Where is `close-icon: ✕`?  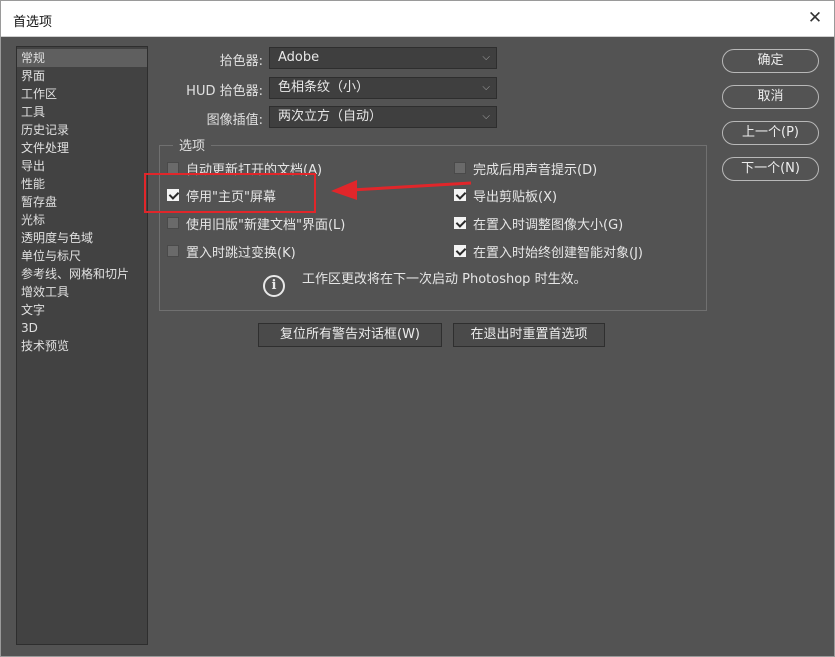
close-icon: ✕ is located at coordinates (815, 18).